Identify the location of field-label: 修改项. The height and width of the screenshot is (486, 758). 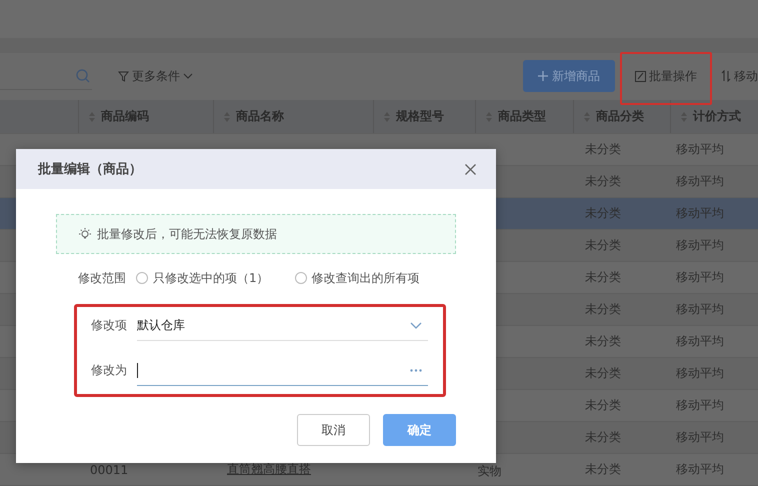
(109, 325).